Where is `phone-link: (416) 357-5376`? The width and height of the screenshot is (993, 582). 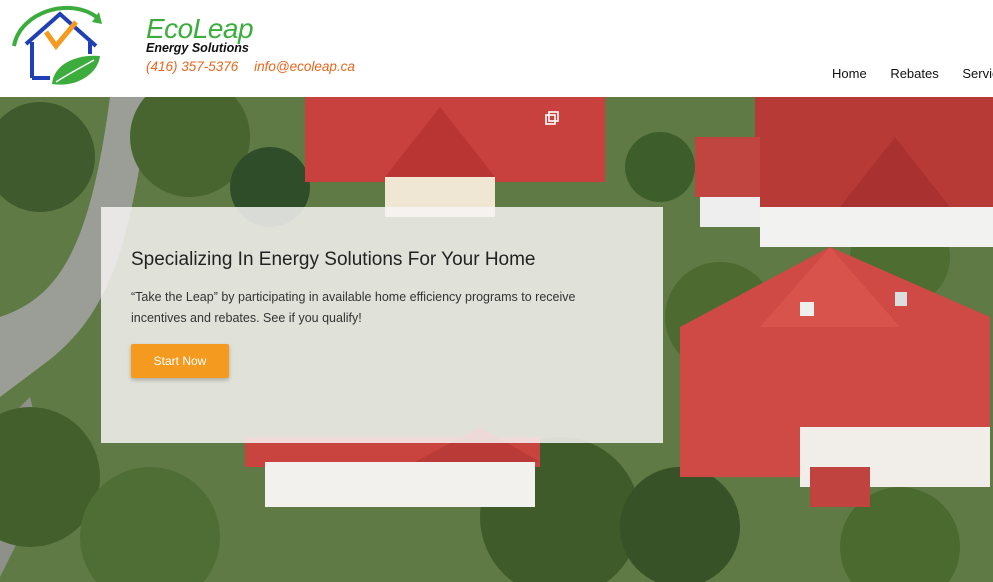 phone-link: (416) 357-5376 is located at coordinates (192, 66).